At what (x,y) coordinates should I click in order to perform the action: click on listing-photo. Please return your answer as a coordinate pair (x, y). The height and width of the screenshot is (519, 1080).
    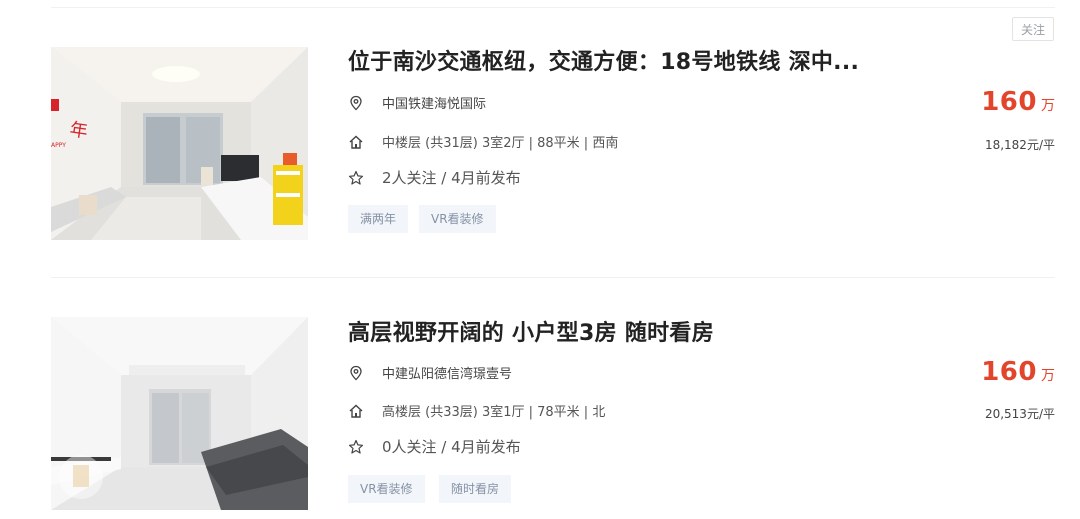
    Looking at the image, I should click on (179, 413).